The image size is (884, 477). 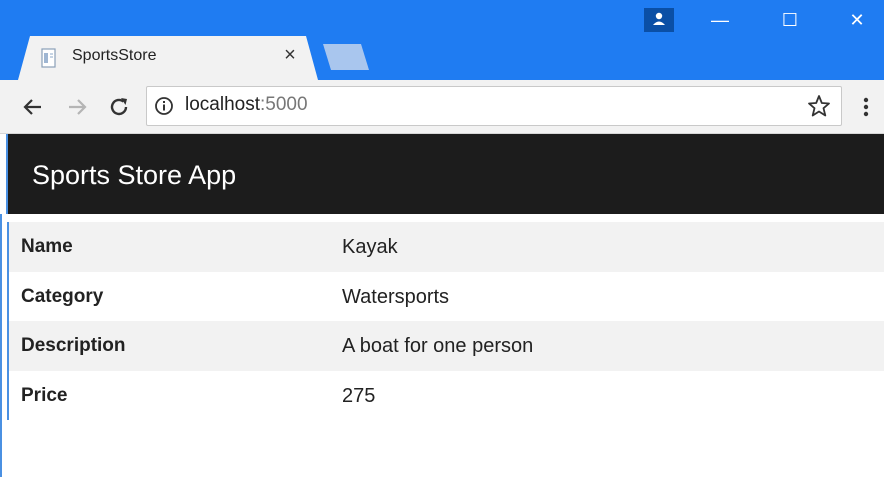 What do you see at coordinates (48, 58) in the screenshot?
I see `page-favicon-icon` at bounding box center [48, 58].